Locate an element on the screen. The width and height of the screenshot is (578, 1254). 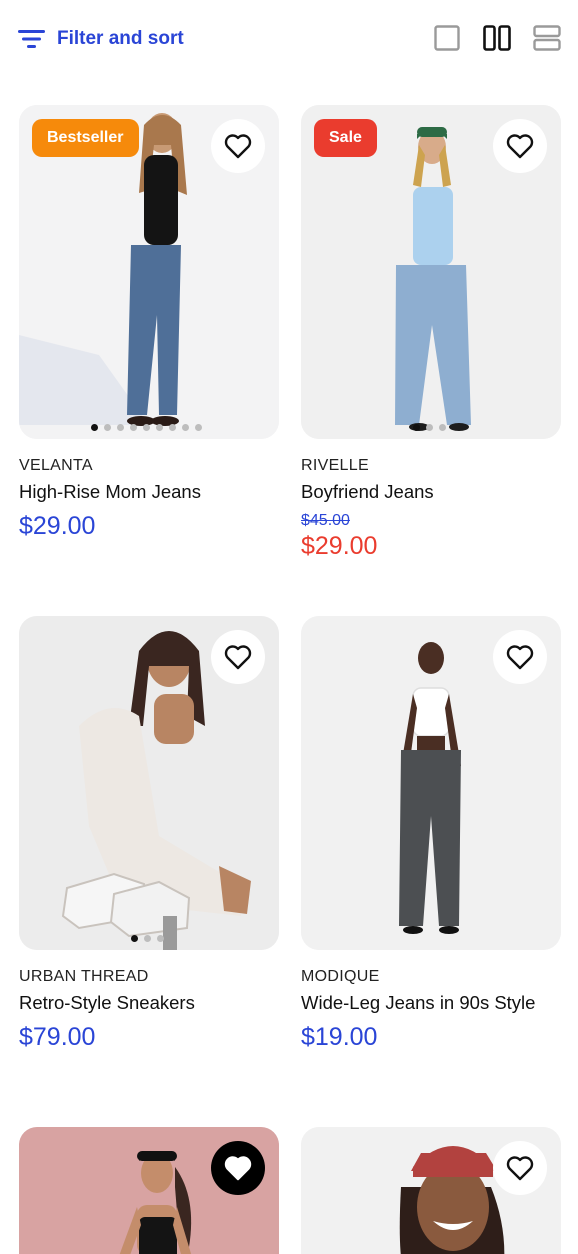
filter-icon is located at coordinates (31, 39).